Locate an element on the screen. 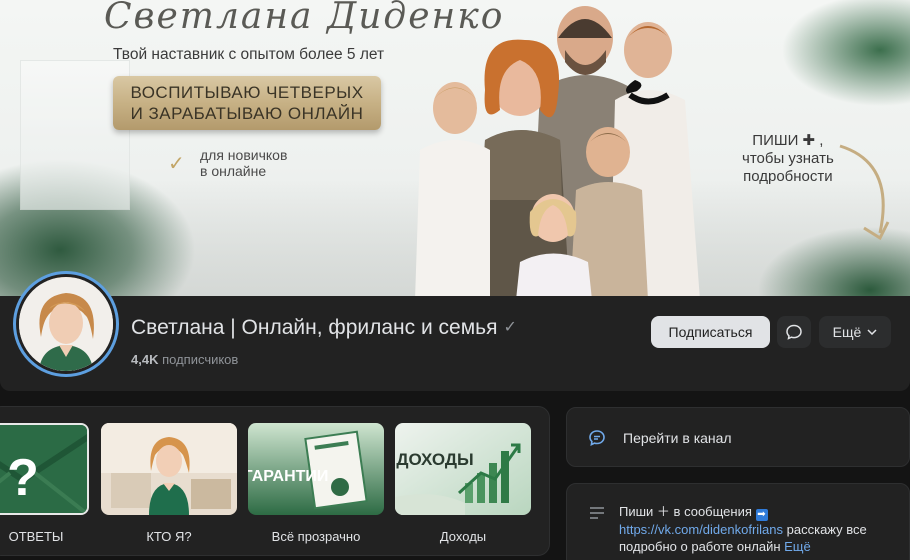  highlight-thumb-about is located at coordinates (169, 469).